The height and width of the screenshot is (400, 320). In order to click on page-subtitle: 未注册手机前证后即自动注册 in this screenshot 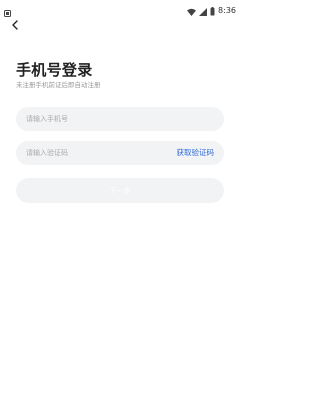, I will do `click(58, 85)`.